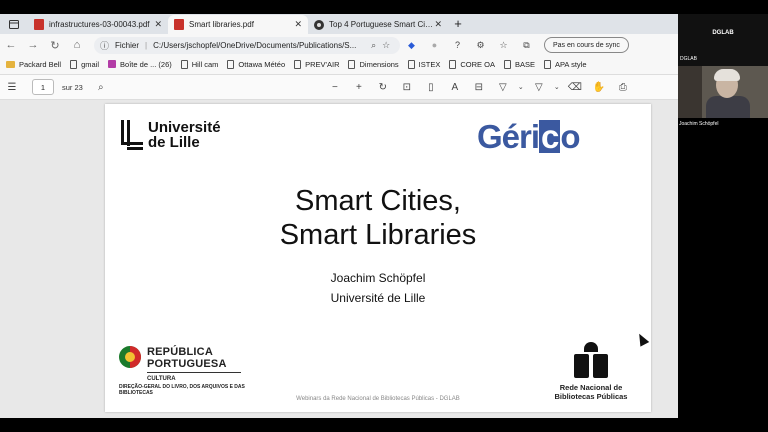  I want to click on bookmark-label: Packard Bell, so click(40, 64).